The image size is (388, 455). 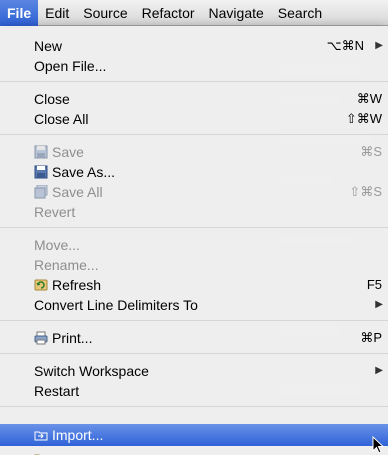 I want to click on menu-item-label: New, so click(x=48, y=46).